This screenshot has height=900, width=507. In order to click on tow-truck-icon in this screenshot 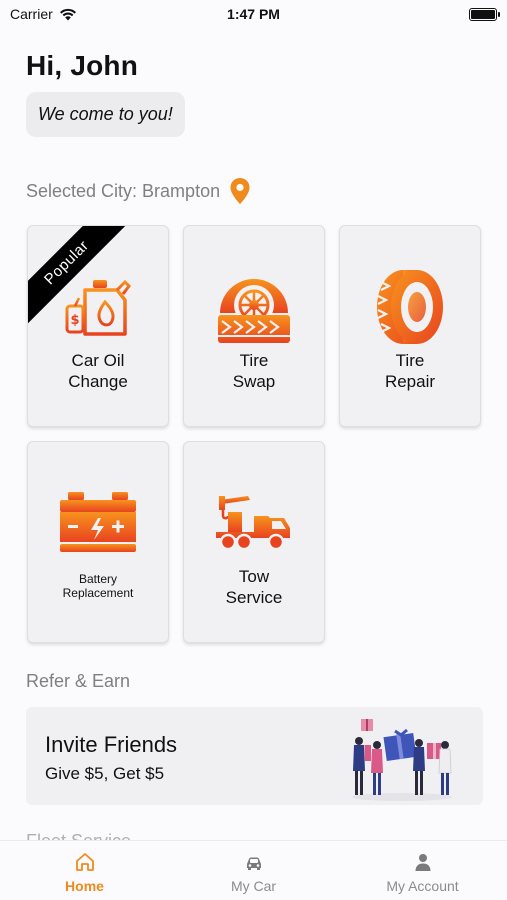, I will do `click(254, 523)`.